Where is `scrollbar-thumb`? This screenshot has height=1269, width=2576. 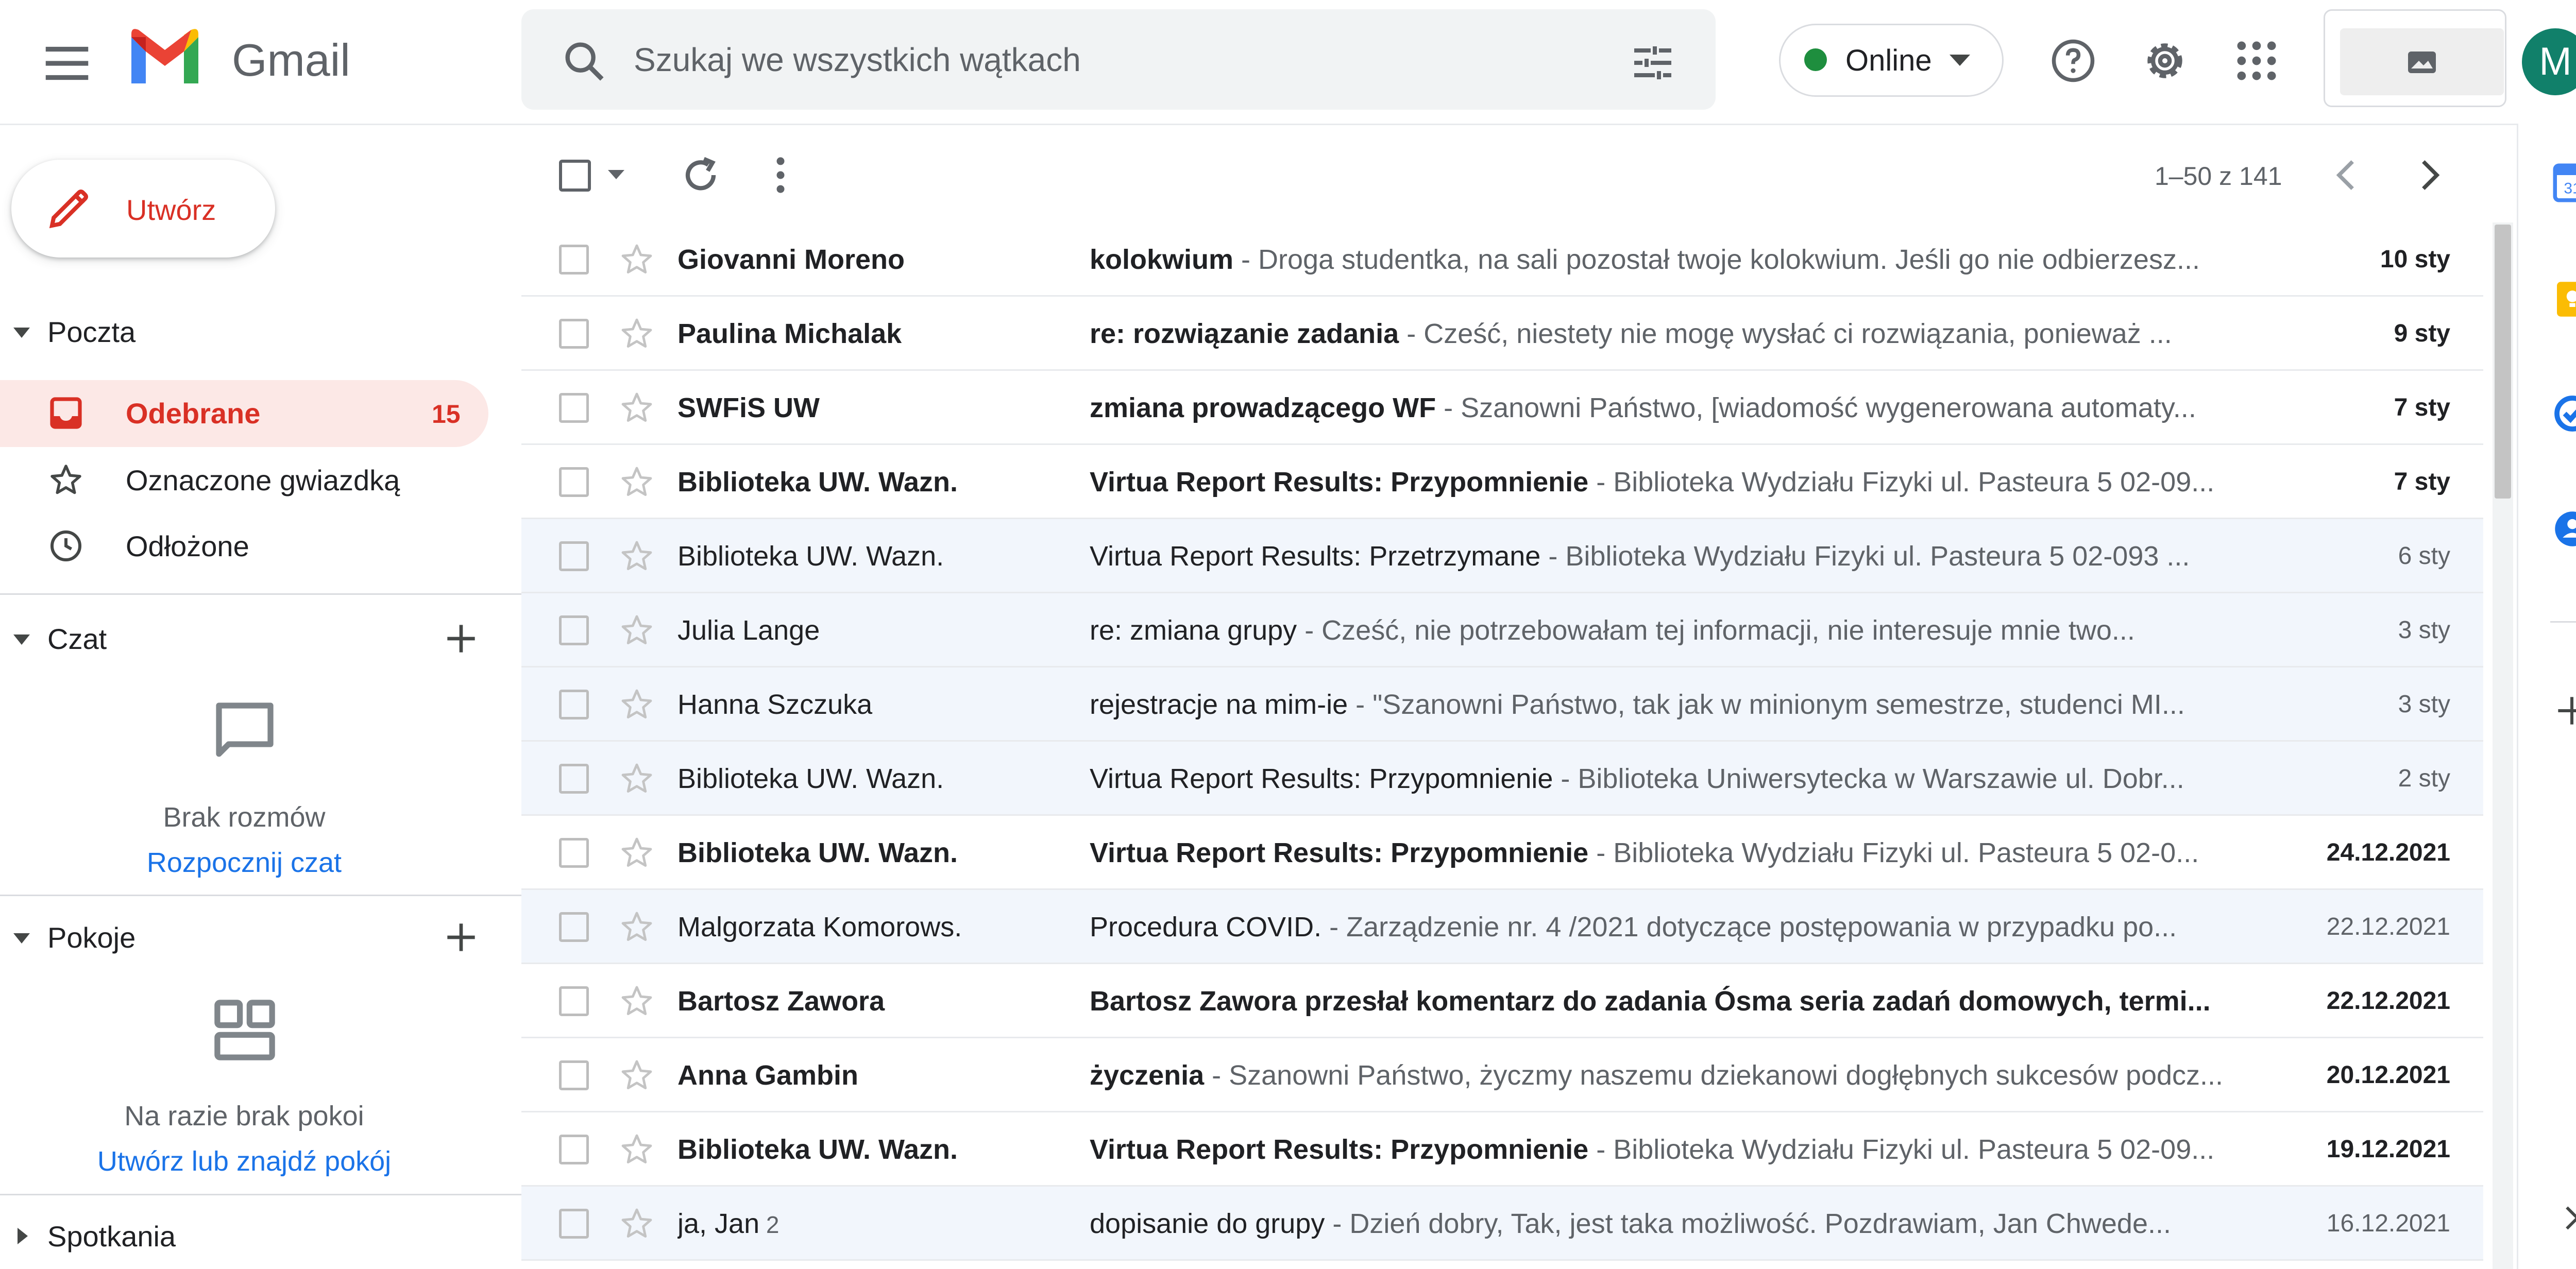
scrollbar-thumb is located at coordinates (2503, 362).